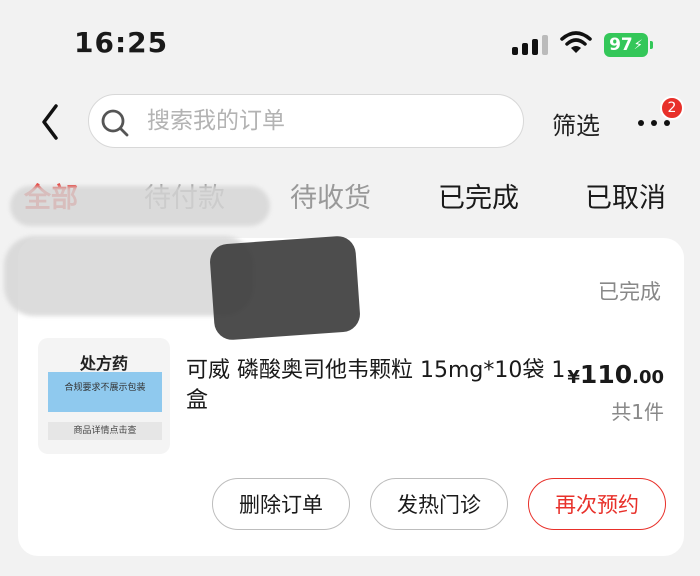 Image resolution: width=700 pixels, height=576 pixels. Describe the element at coordinates (105, 388) in the screenshot. I see `compliance-note: 合规要求不展示包装` at that location.